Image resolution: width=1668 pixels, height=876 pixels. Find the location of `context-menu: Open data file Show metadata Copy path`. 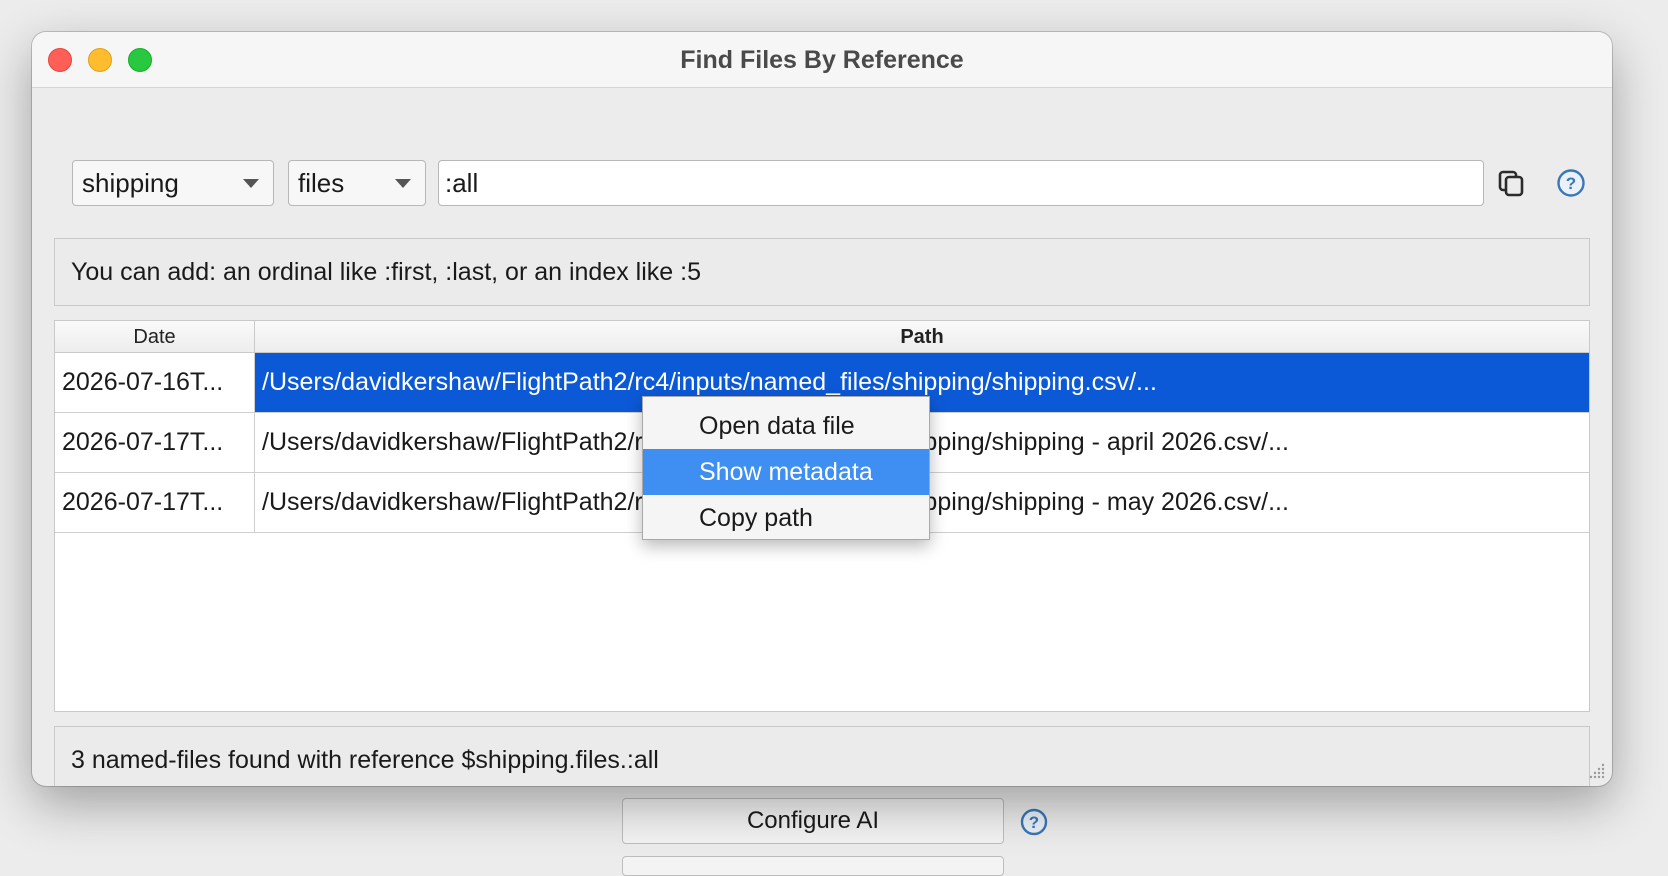

context-menu: Open data file Show metadata Copy path is located at coordinates (786, 468).